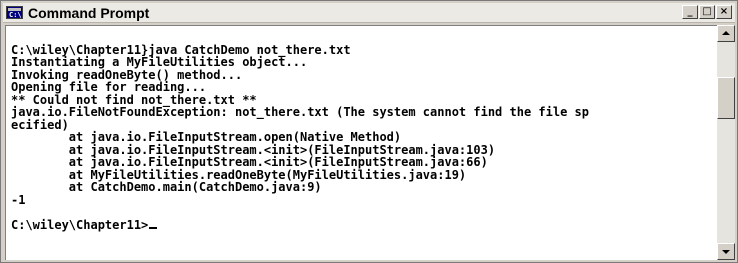 The image size is (738, 263). I want to click on minimize-button: _, so click(690, 12).